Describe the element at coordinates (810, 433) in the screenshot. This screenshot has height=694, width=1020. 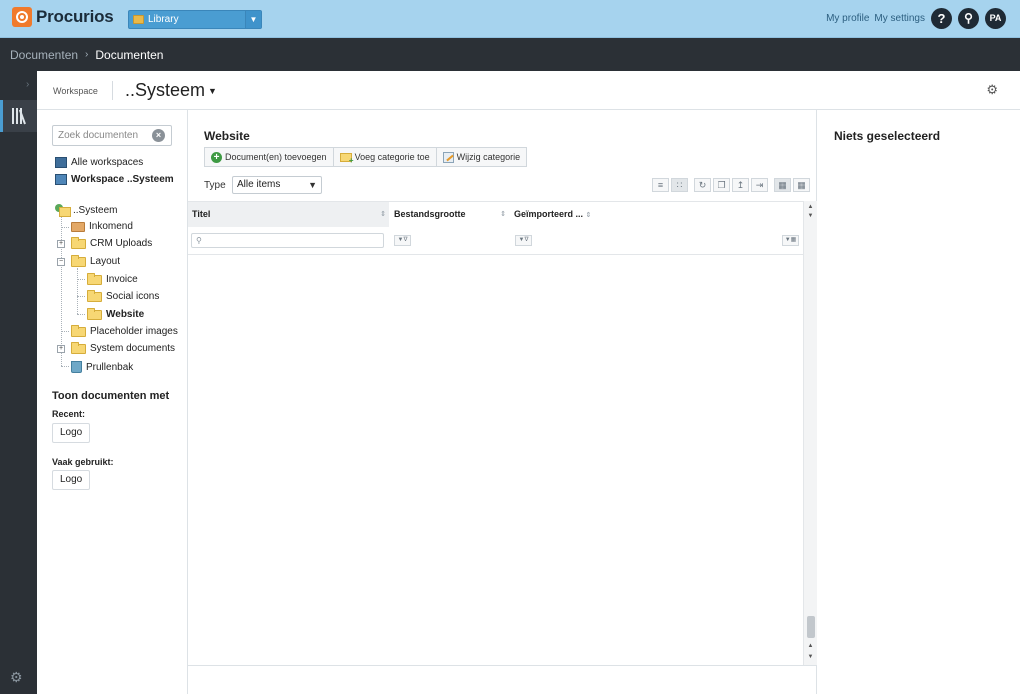
I see `vertical-scrollbar: ▲ ▼ ▲ ▼` at that location.